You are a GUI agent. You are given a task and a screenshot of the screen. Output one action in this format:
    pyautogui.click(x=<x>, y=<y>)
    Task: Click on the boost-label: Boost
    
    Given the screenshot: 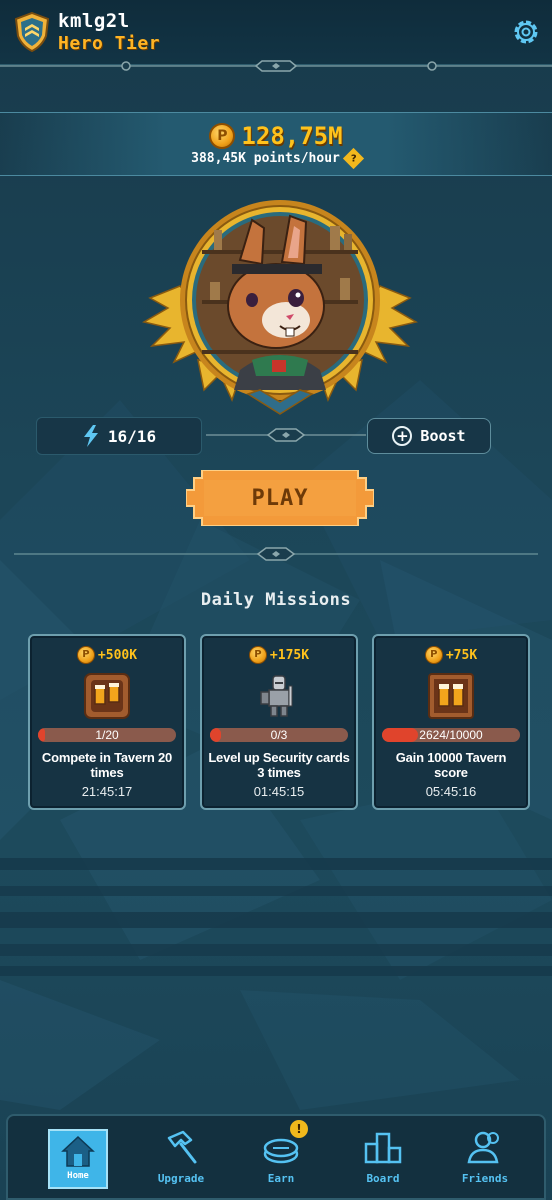 What is the action you would take?
    pyautogui.click(x=443, y=436)
    